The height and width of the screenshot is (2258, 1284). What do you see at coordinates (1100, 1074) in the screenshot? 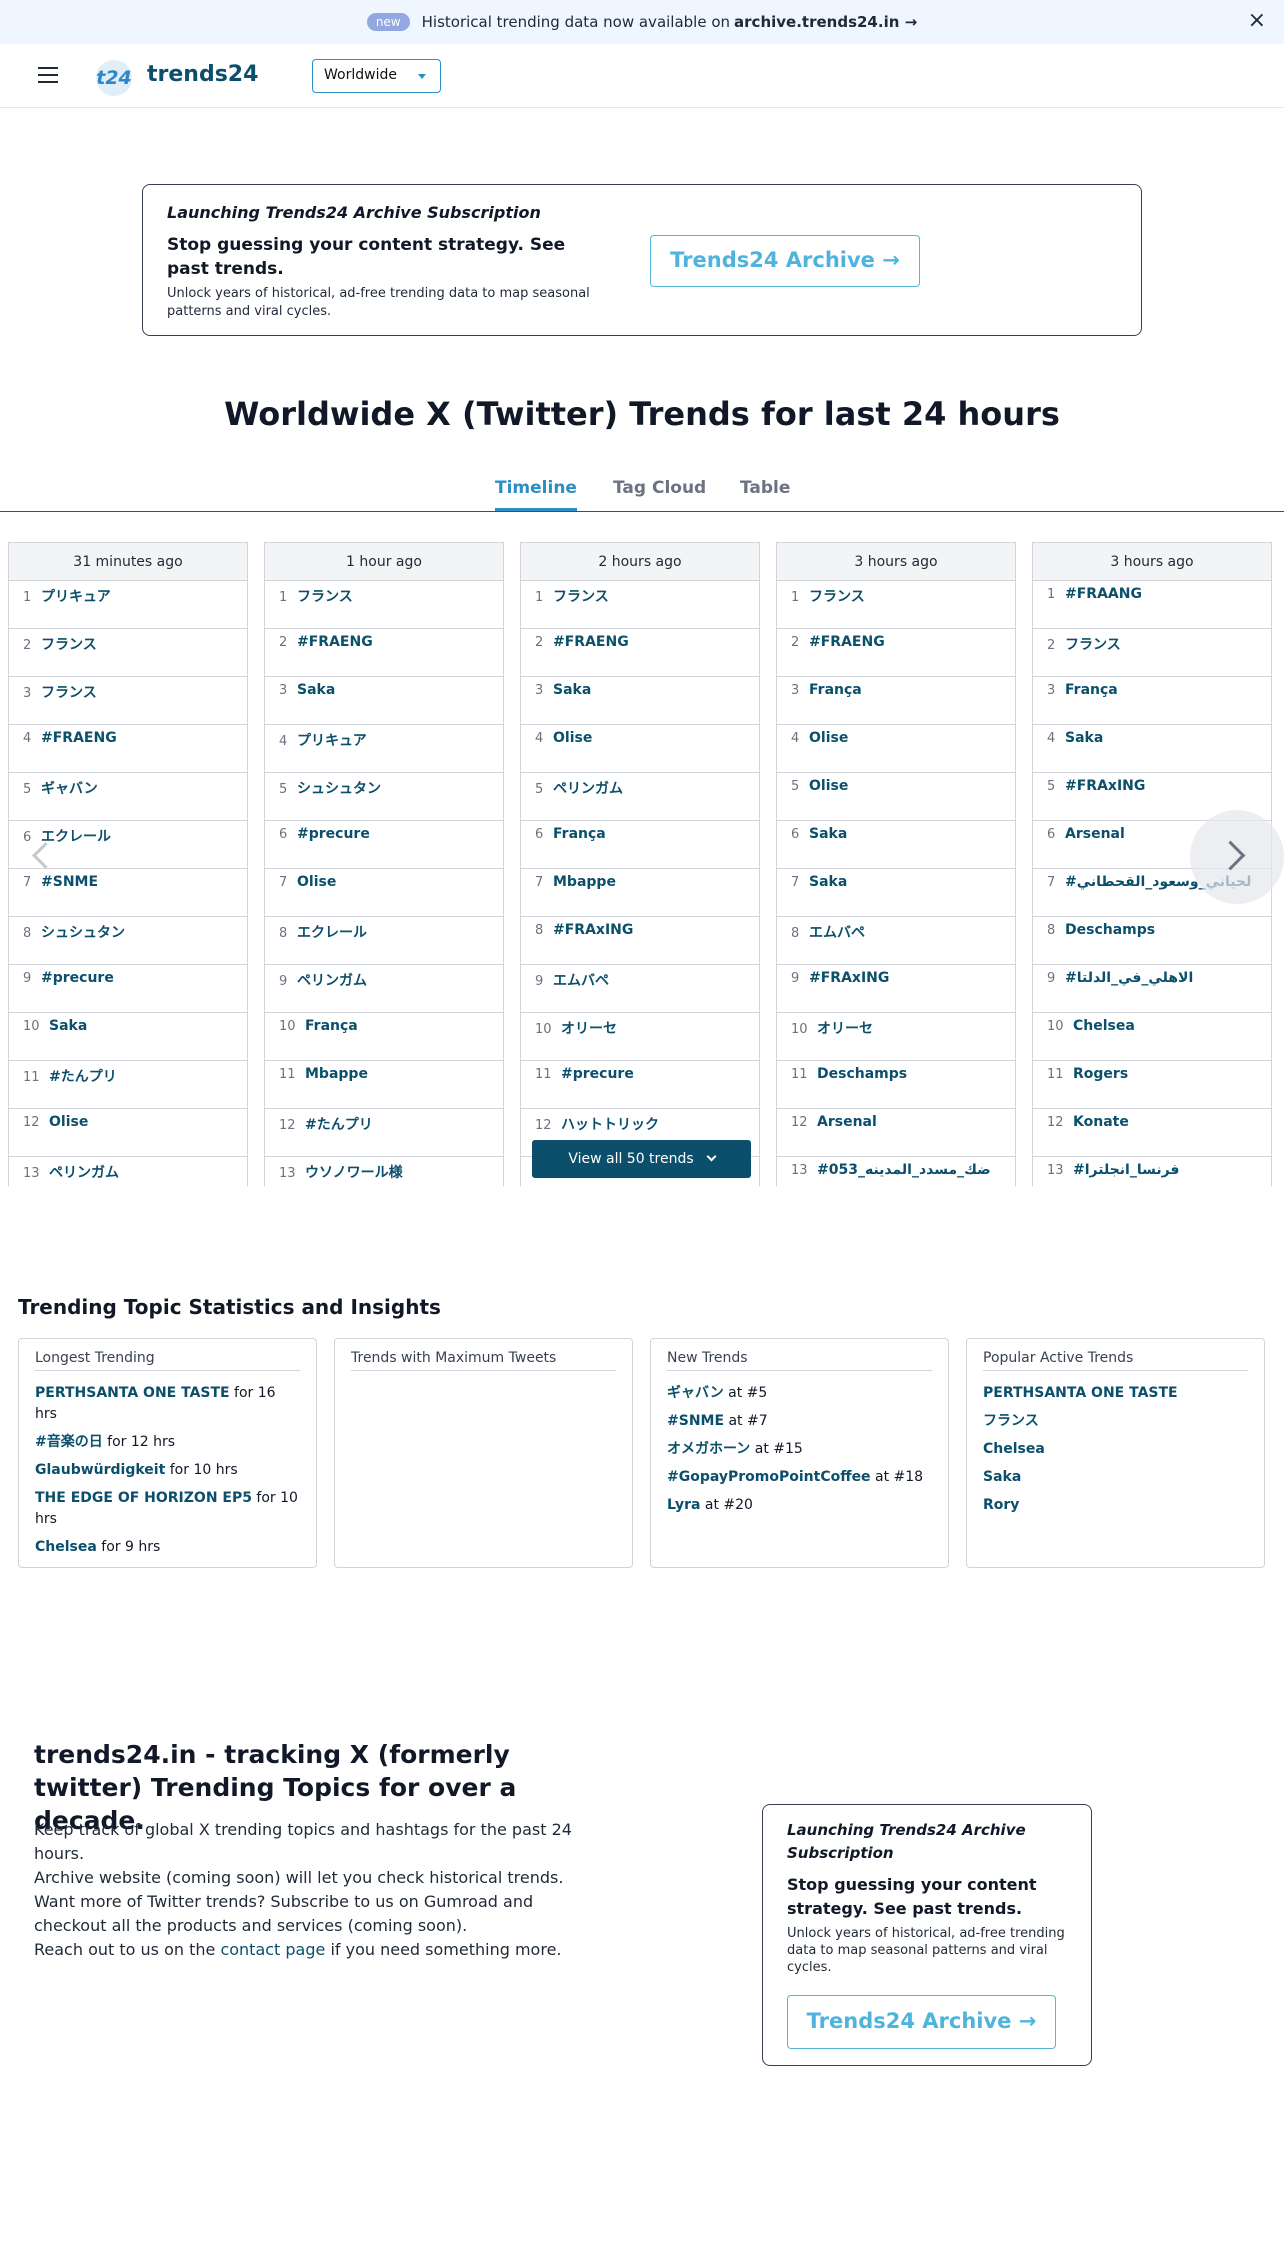
I see `trend-link: Rogers` at bounding box center [1100, 1074].